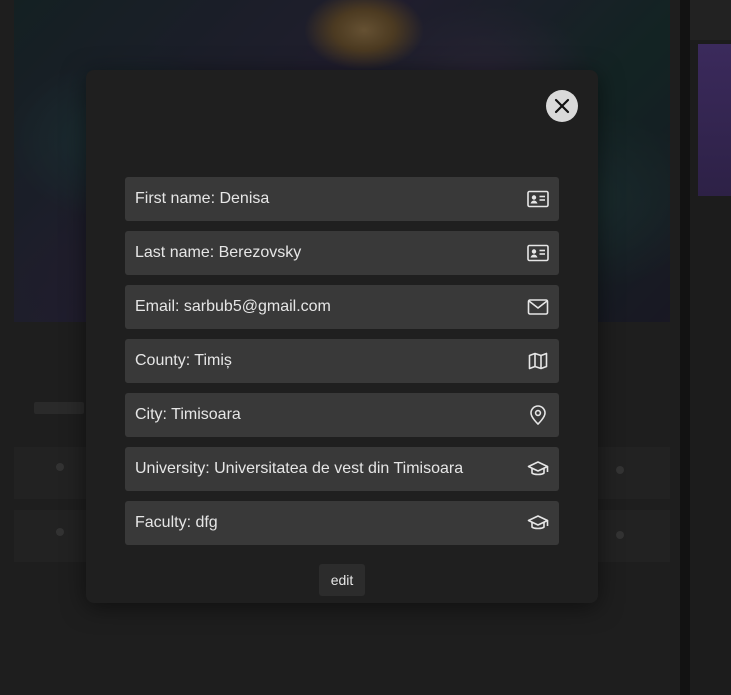 The width and height of the screenshot is (731, 695). Describe the element at coordinates (342, 415) in the screenshot. I see `city-field: City: Timisoara` at that location.